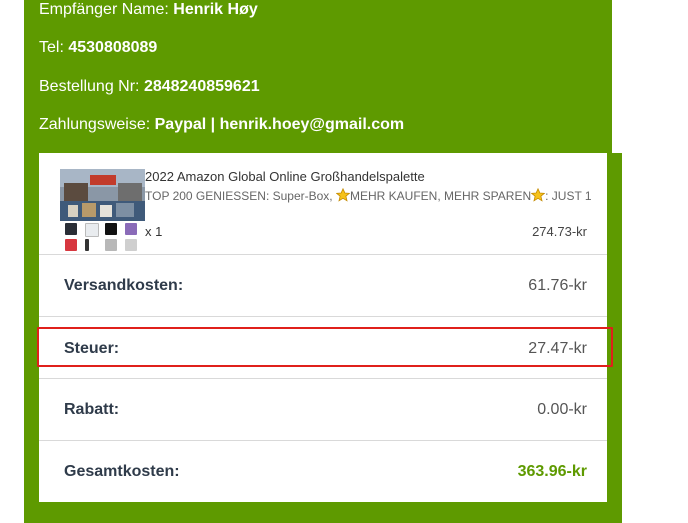 The width and height of the screenshot is (688, 523). Describe the element at coordinates (131, 245) in the screenshot. I see `thumbnail-device` at that location.